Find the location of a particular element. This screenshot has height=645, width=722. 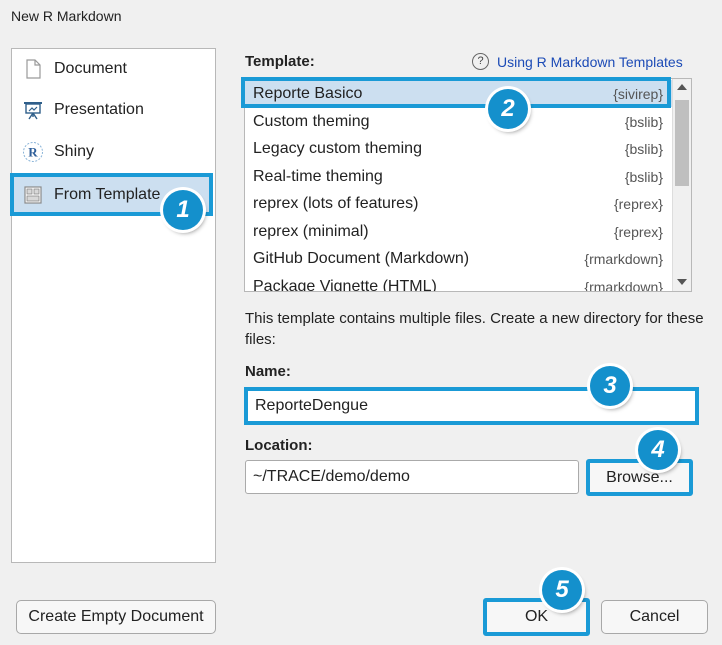

template-name: Custom theming is located at coordinates (311, 121).